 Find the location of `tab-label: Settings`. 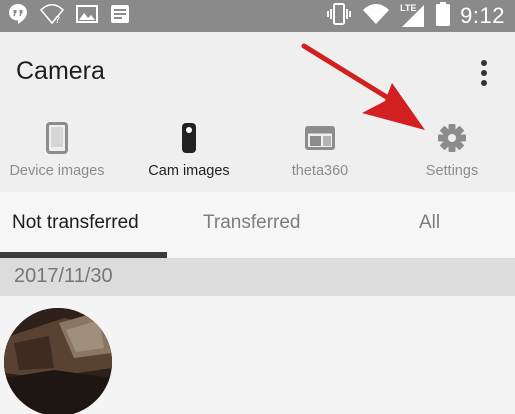

tab-label: Settings is located at coordinates (452, 171).